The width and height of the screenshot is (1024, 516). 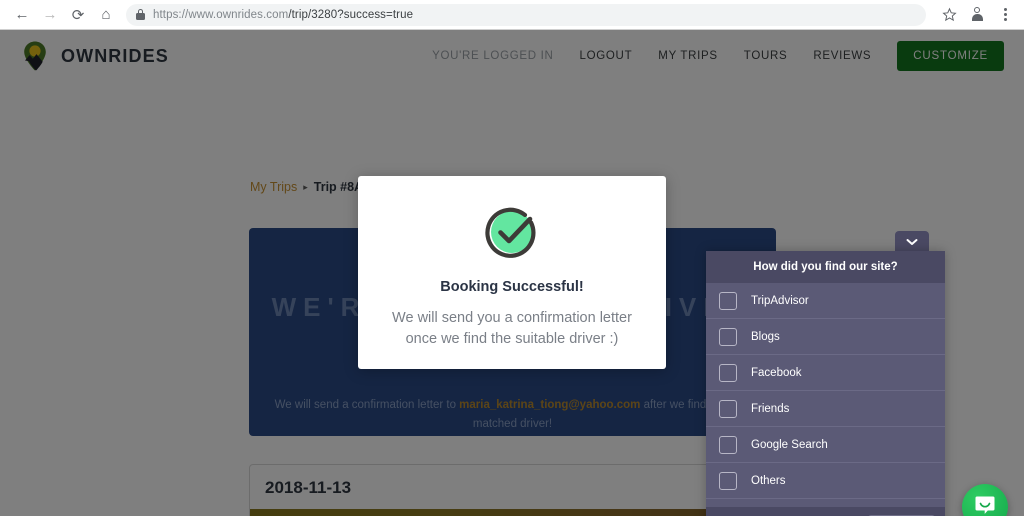 What do you see at coordinates (140, 14) in the screenshot?
I see `lock-icon` at bounding box center [140, 14].